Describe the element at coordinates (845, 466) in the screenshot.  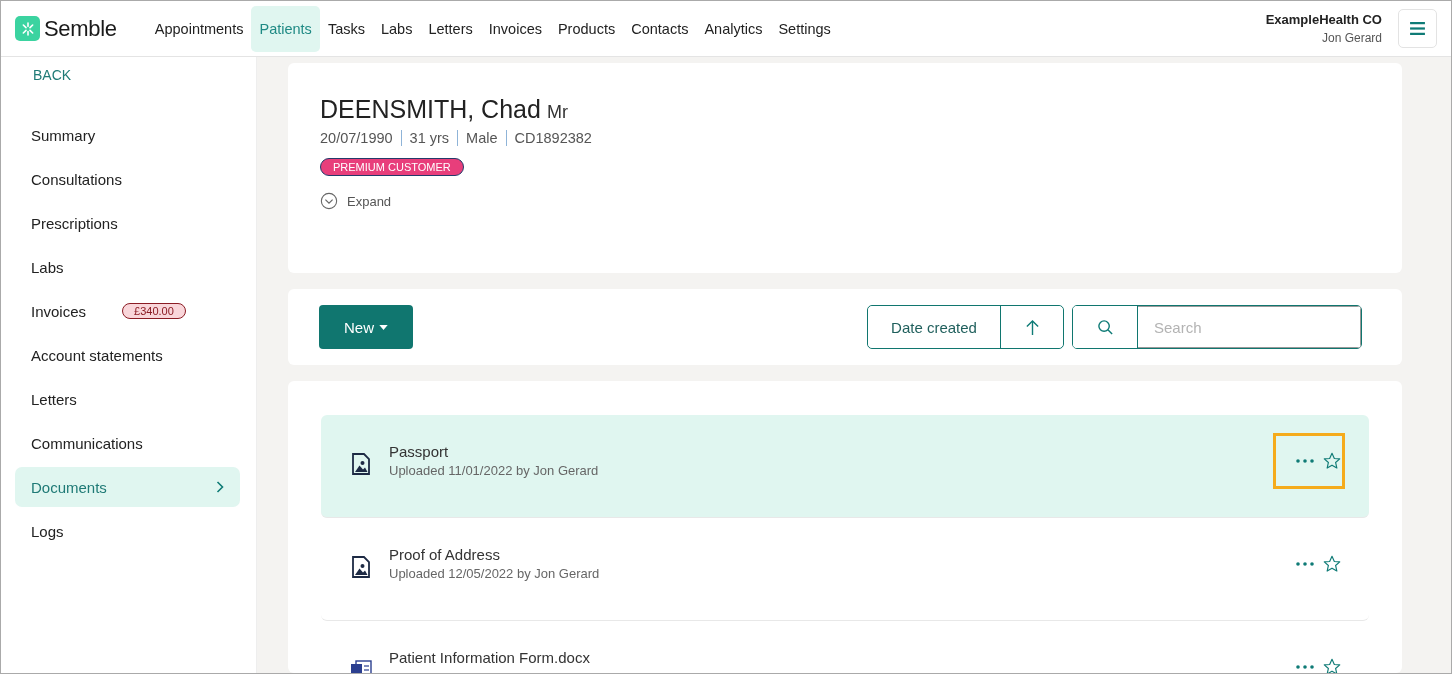
I see `document-row: Passport Uploaded 11/01/2022 by Jon Gerard` at that location.